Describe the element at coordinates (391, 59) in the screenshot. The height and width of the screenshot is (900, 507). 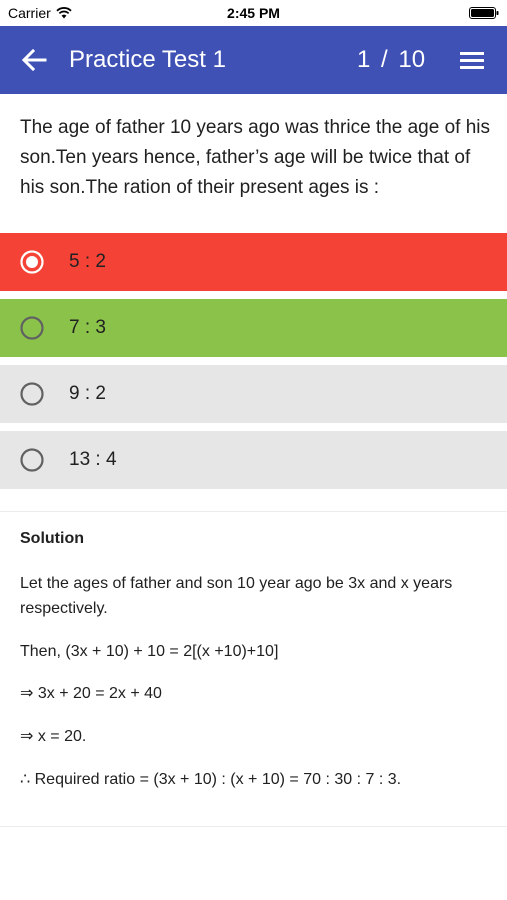
I see `question-counter: 1 / 10` at that location.